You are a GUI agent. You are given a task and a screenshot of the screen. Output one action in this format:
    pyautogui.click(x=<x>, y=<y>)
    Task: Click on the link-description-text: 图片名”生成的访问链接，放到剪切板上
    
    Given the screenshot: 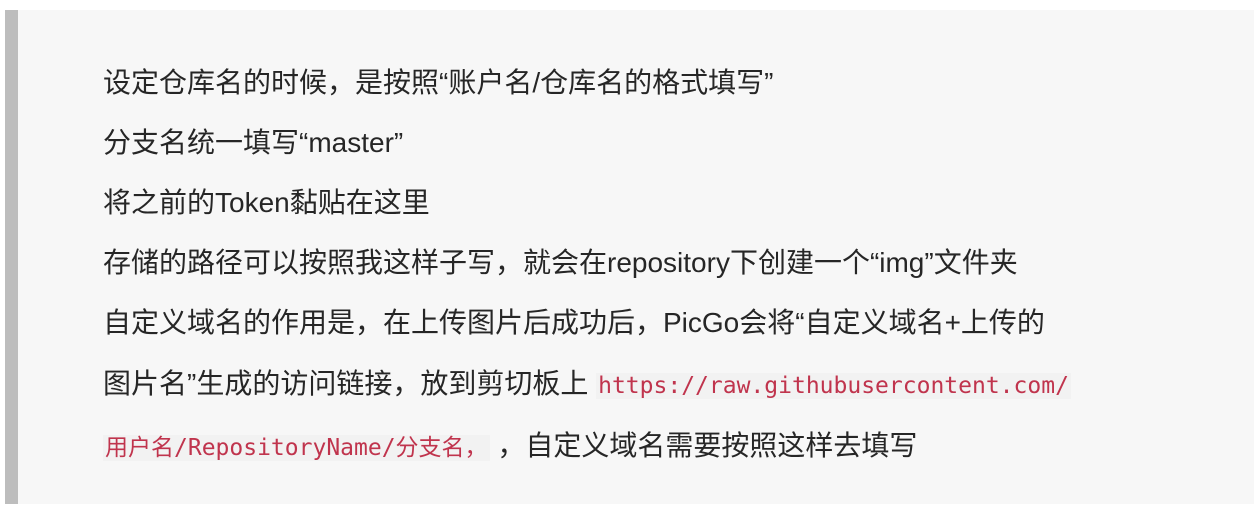 What is the action you would take?
    pyautogui.click(x=350, y=383)
    